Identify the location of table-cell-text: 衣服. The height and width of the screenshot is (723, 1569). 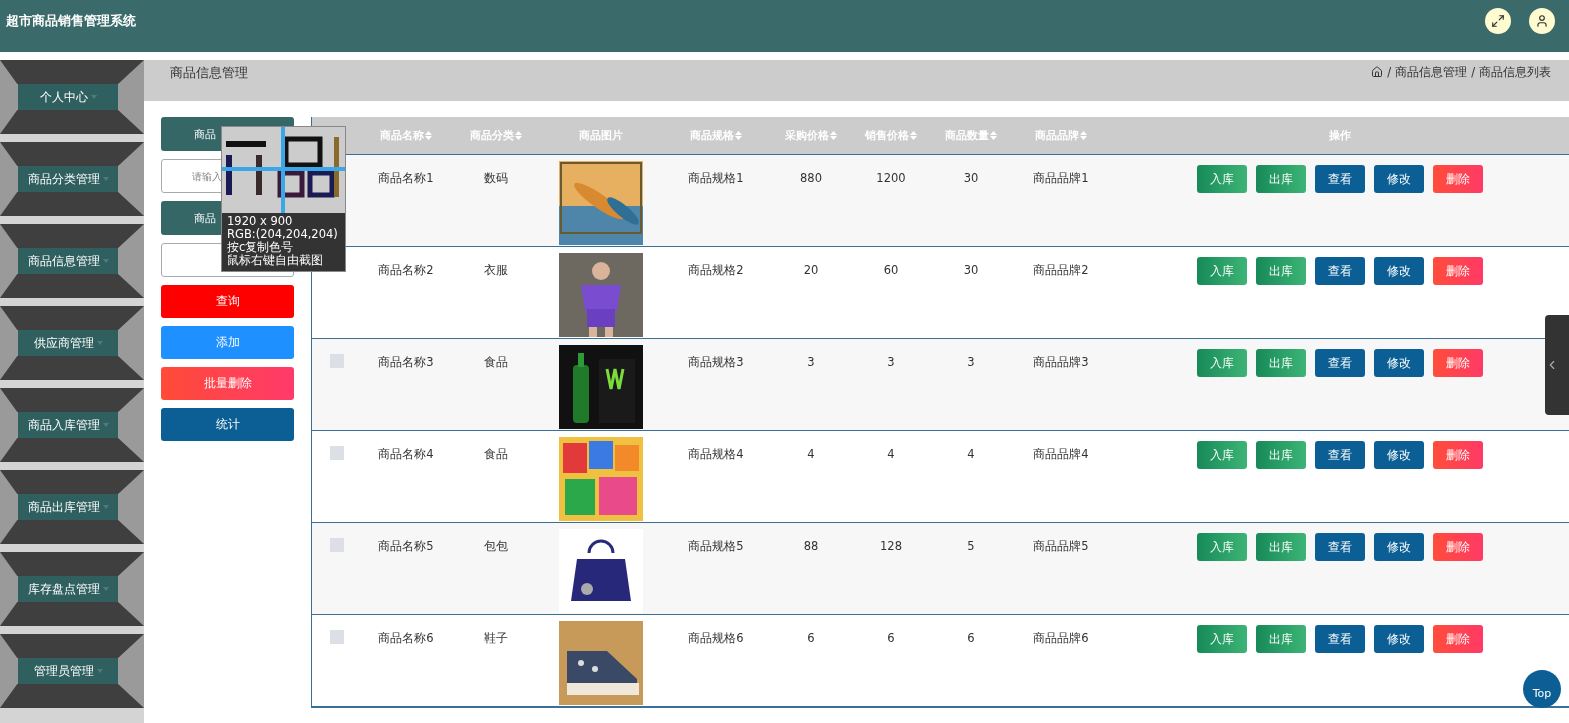
(496, 270).